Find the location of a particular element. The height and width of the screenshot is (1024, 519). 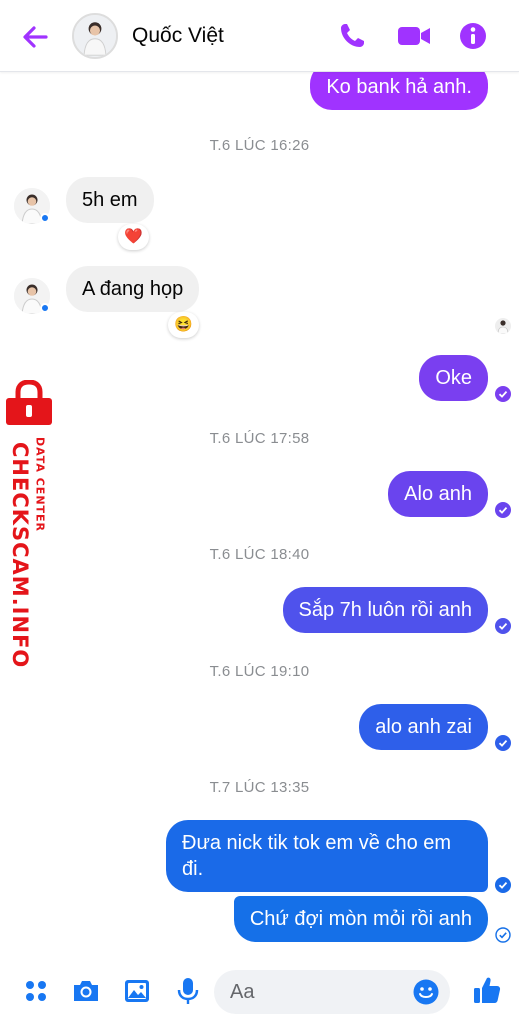

like-icon is located at coordinates (487, 990).